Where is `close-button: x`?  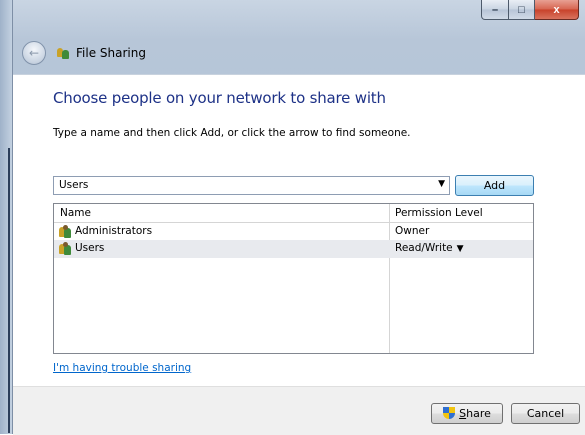 close-button: x is located at coordinates (557, 10).